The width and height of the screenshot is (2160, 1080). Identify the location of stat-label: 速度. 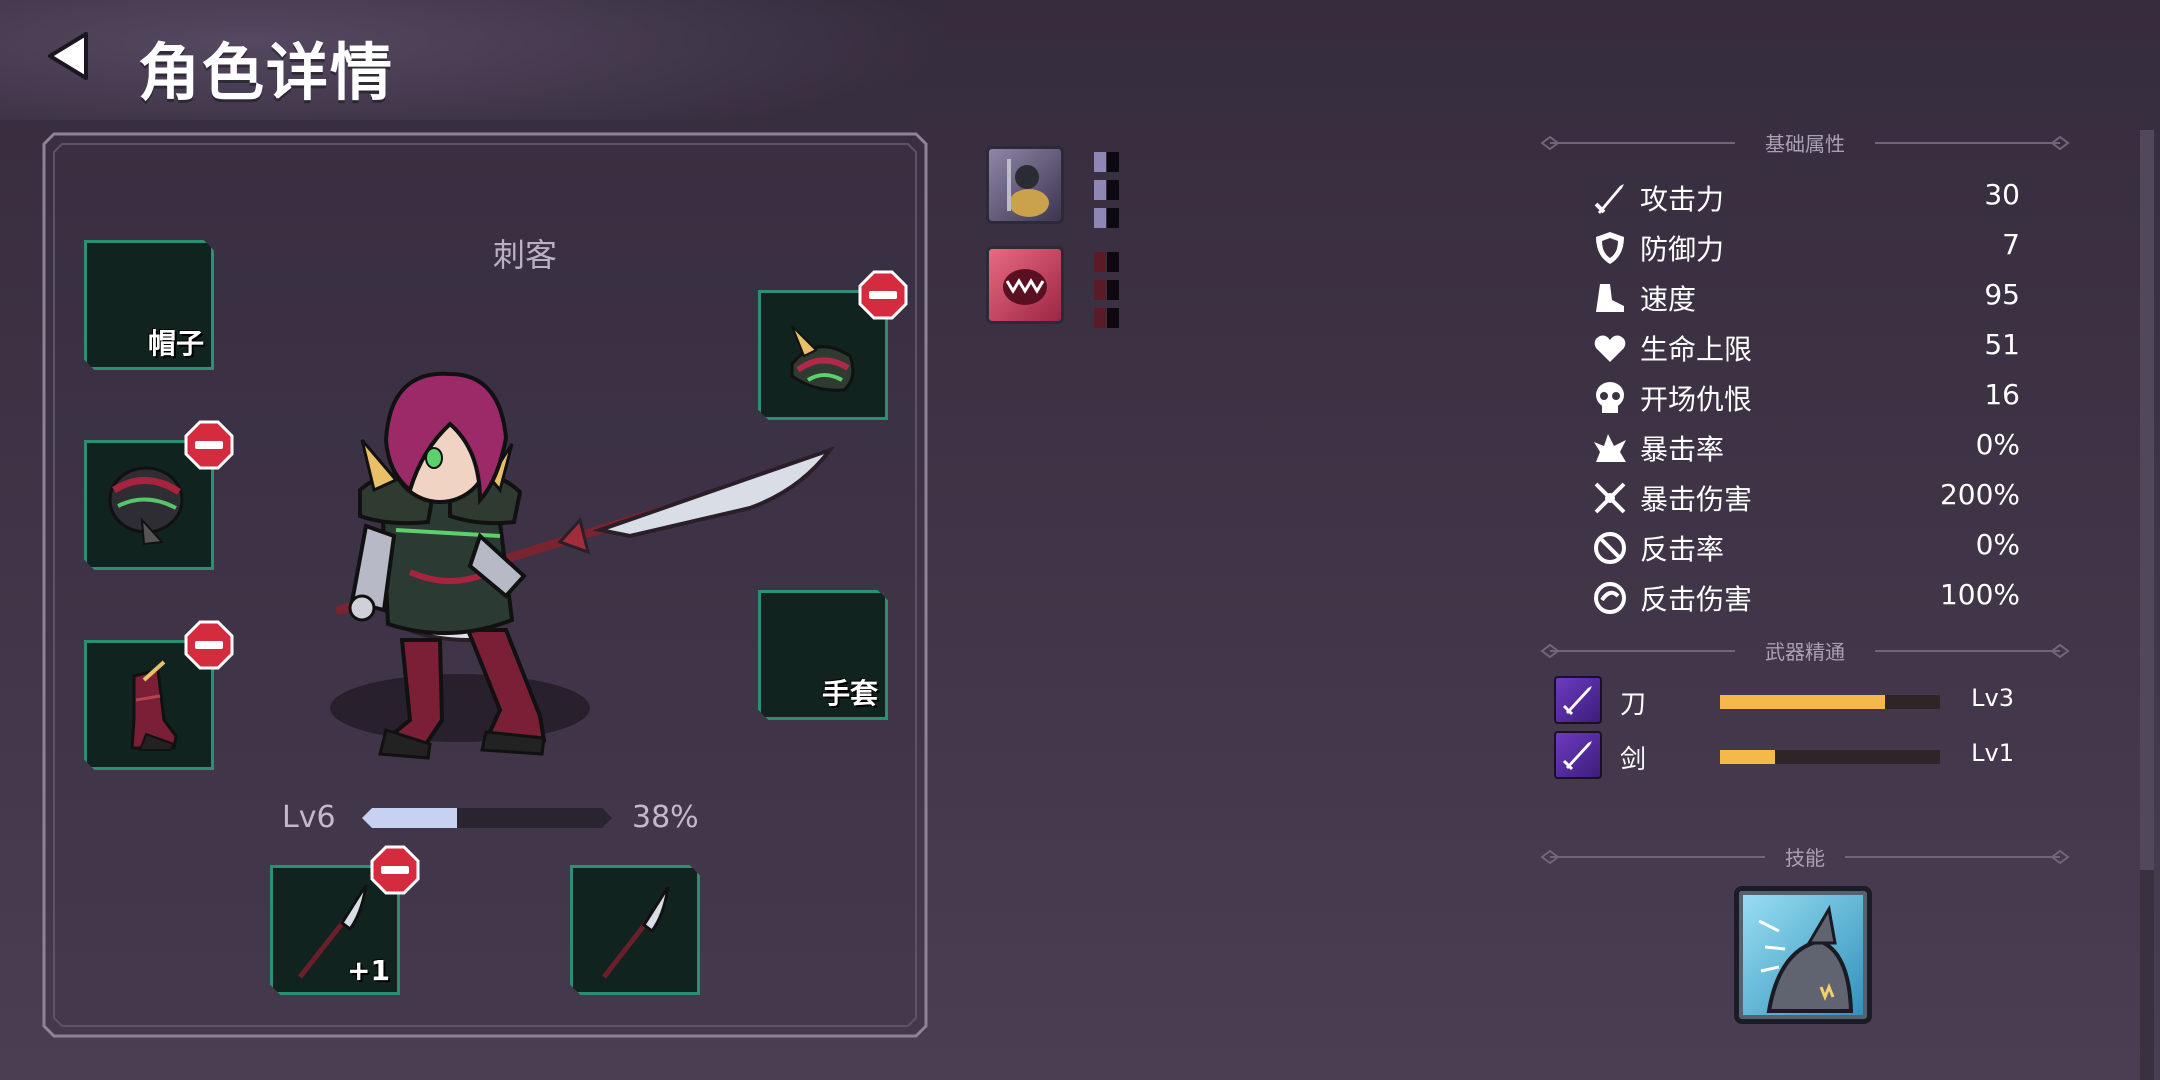
(1668, 299).